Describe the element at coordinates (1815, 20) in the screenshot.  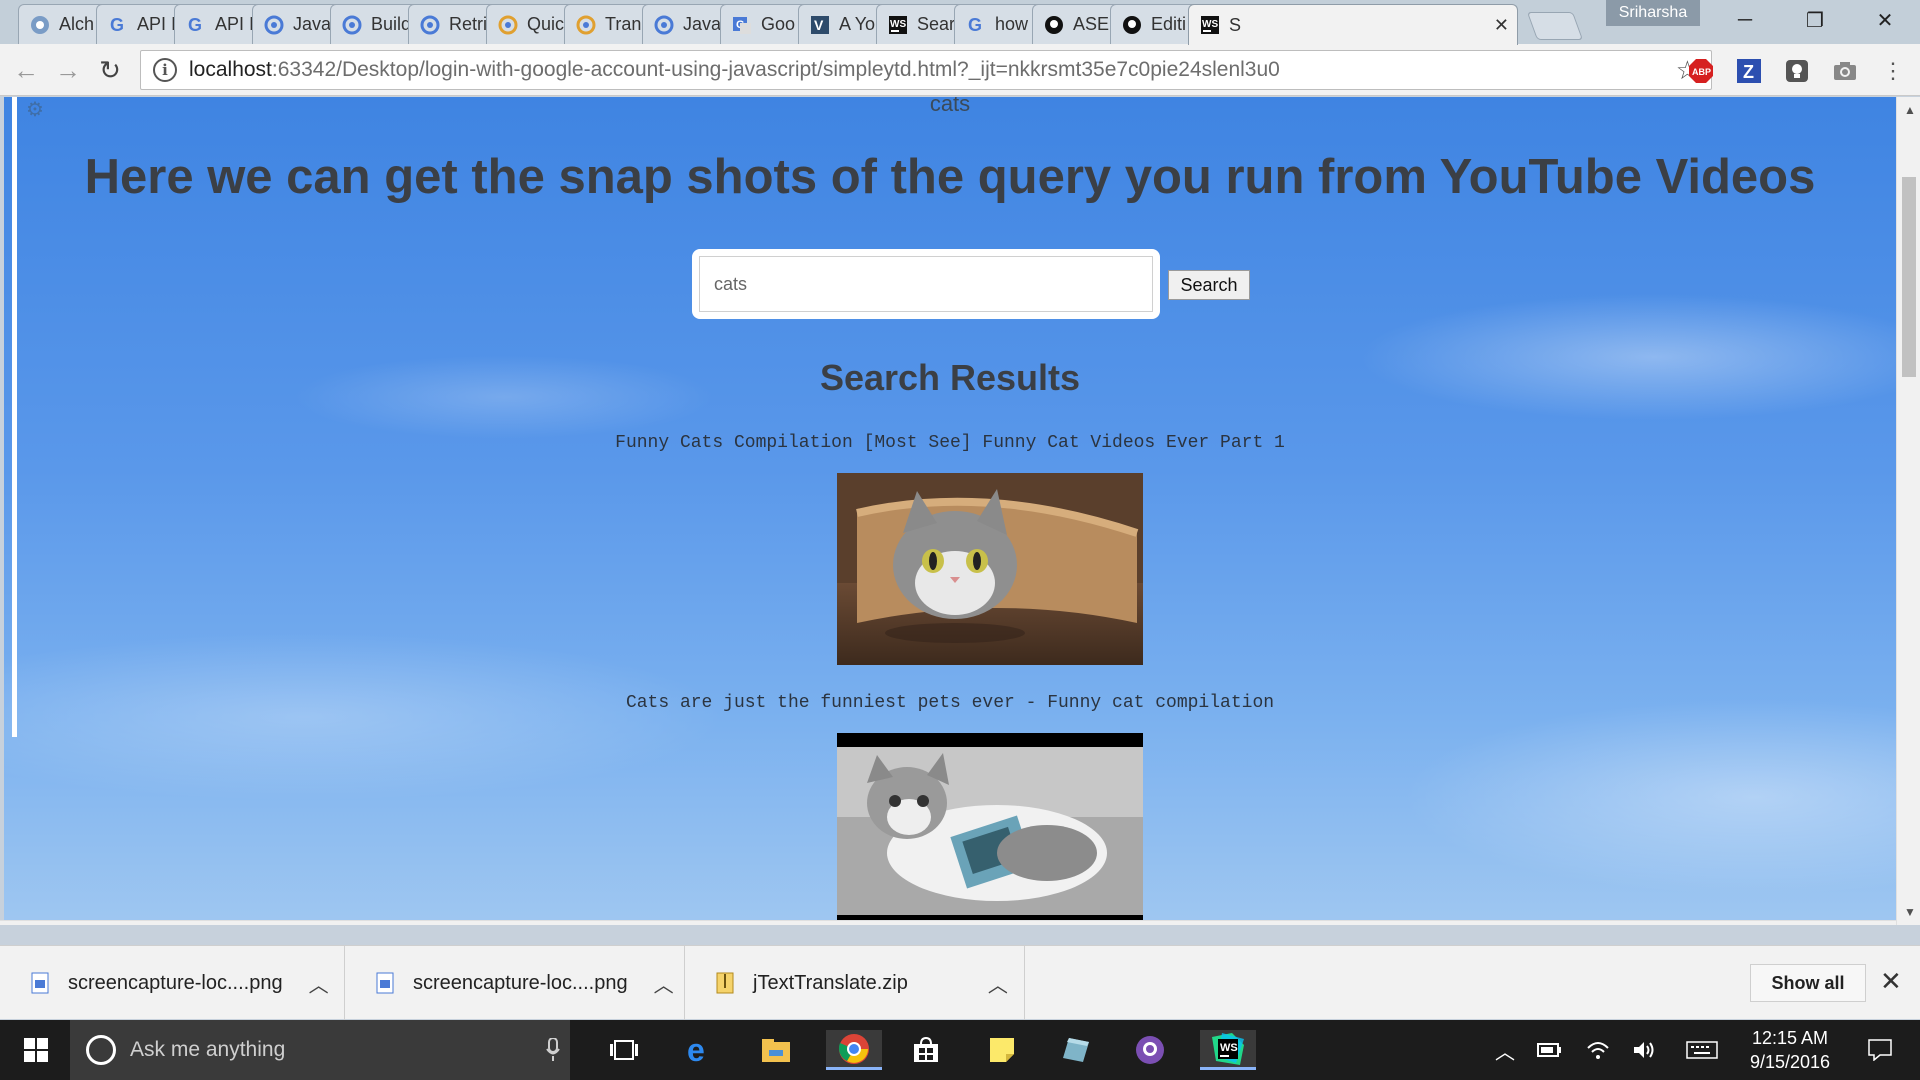
I see `restore-icon: ❐` at that location.